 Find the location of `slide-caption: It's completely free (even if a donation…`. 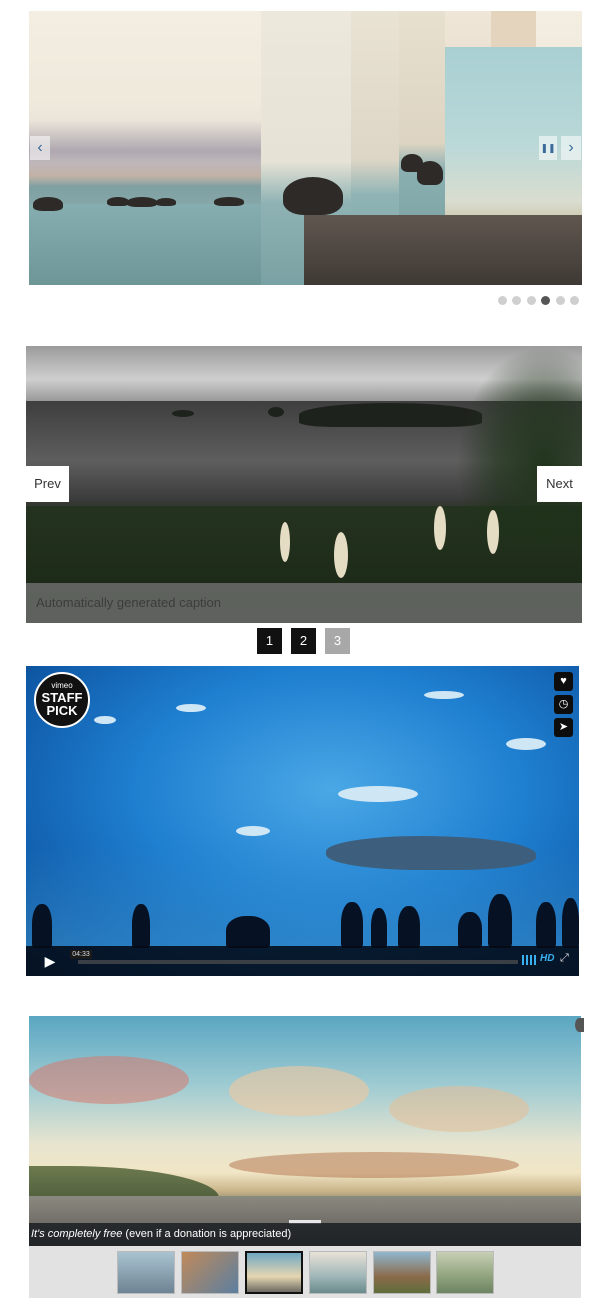

slide-caption: It's completely free (even if a donation… is located at coordinates (305, 1234).